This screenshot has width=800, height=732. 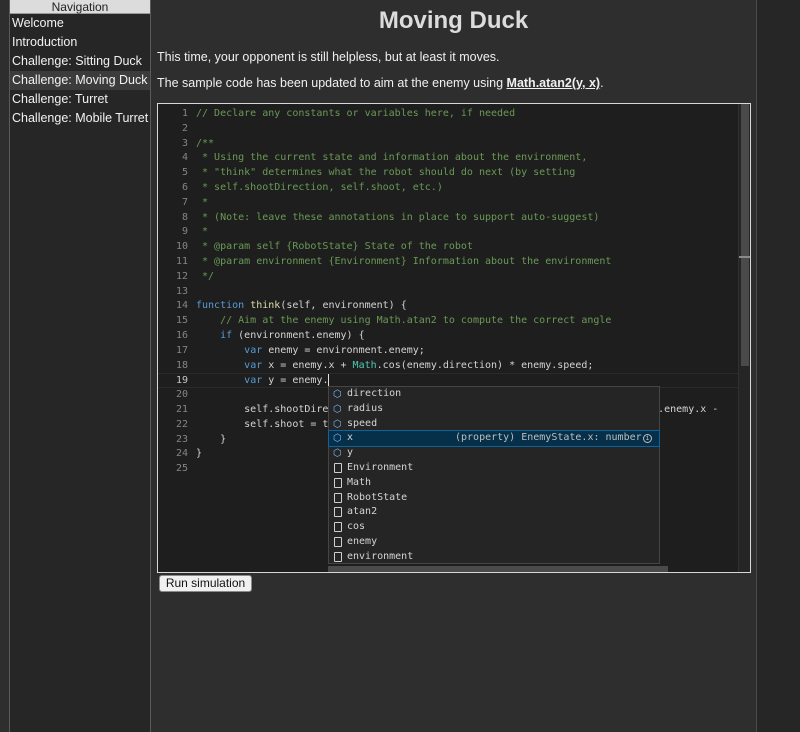 What do you see at coordinates (350, 438) in the screenshot?
I see `suggestion-label: x` at bounding box center [350, 438].